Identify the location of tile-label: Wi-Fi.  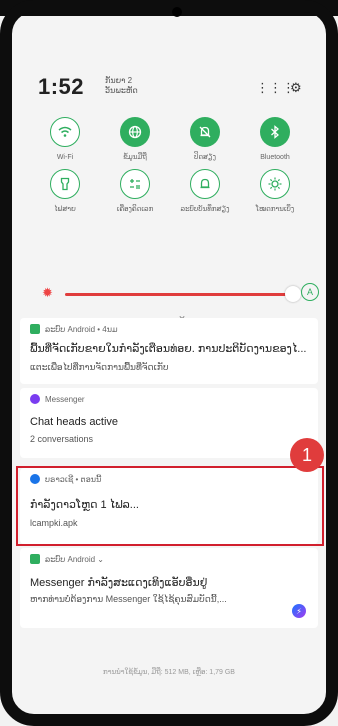
(65, 157).